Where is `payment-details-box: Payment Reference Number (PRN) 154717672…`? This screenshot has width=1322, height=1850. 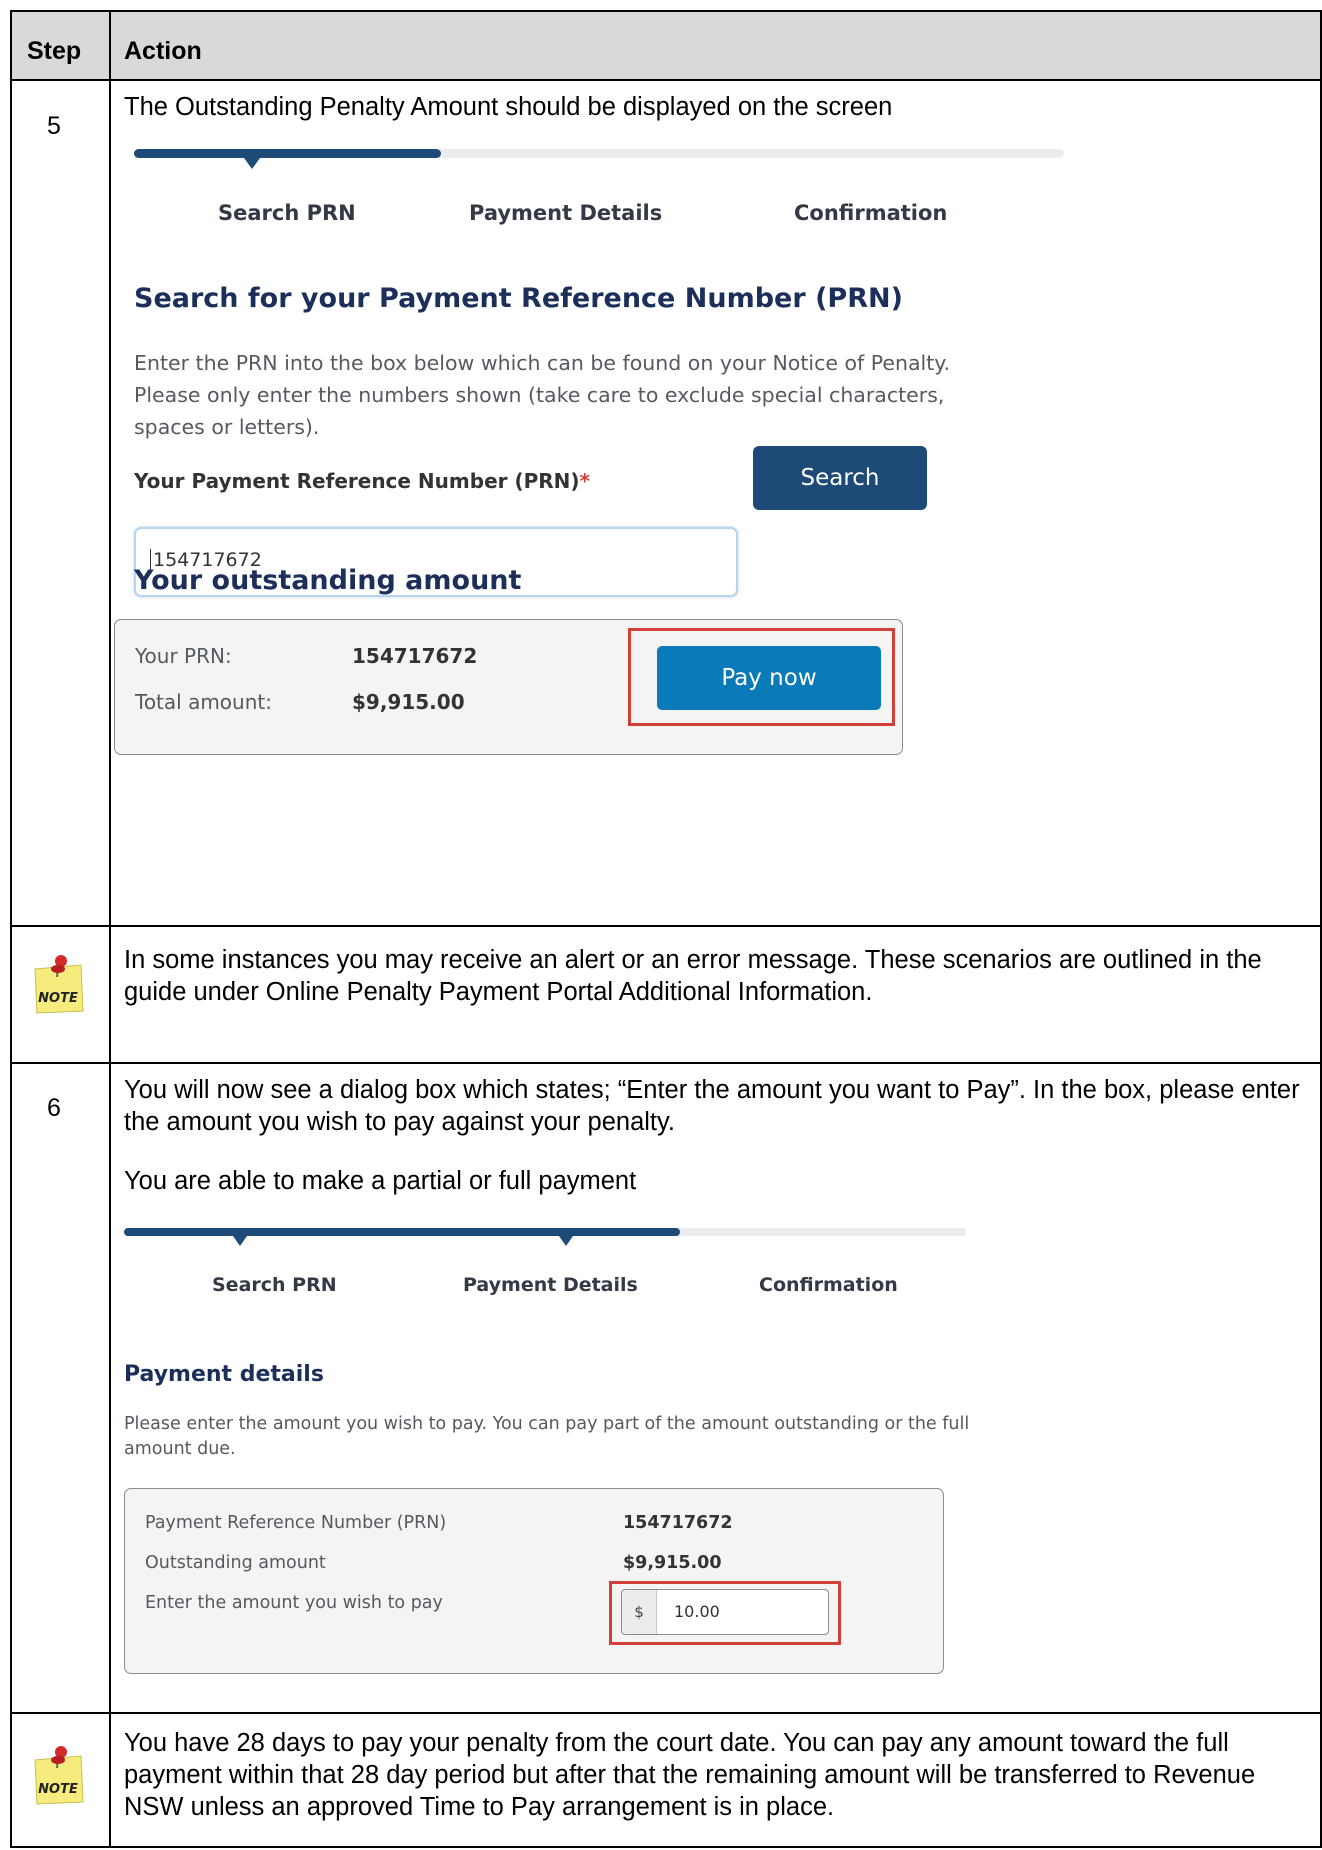 payment-details-box: Payment Reference Number (PRN) 154717672… is located at coordinates (534, 1581).